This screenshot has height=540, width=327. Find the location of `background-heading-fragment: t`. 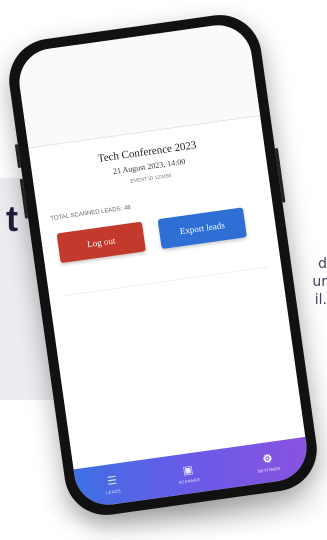

background-heading-fragment: t is located at coordinates (12, 218).